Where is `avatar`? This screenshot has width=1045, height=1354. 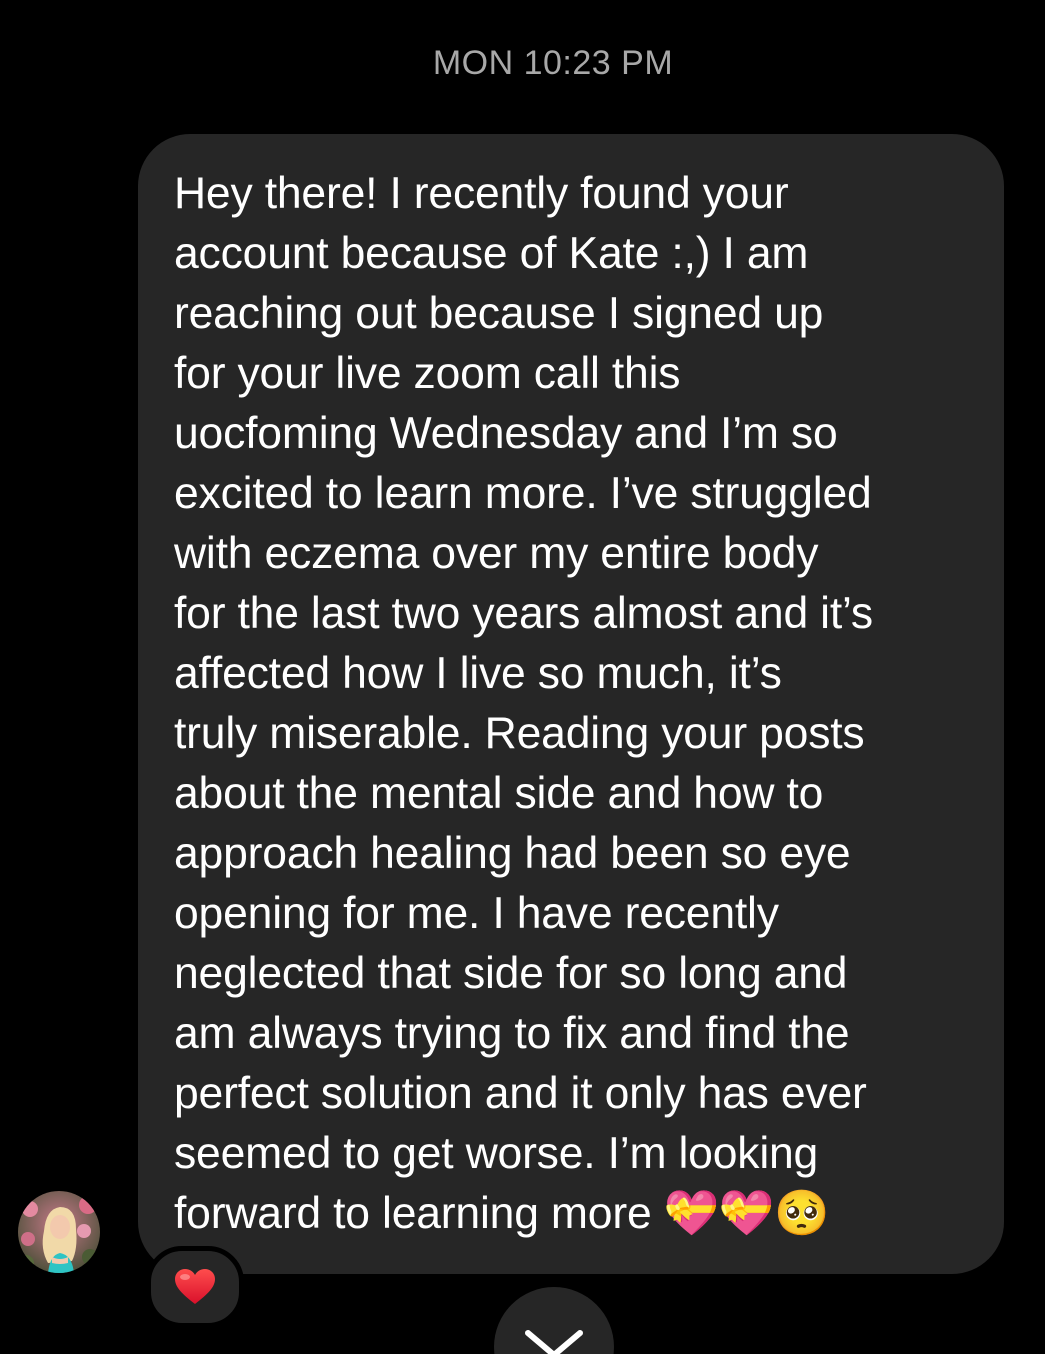
avatar is located at coordinates (59, 1232).